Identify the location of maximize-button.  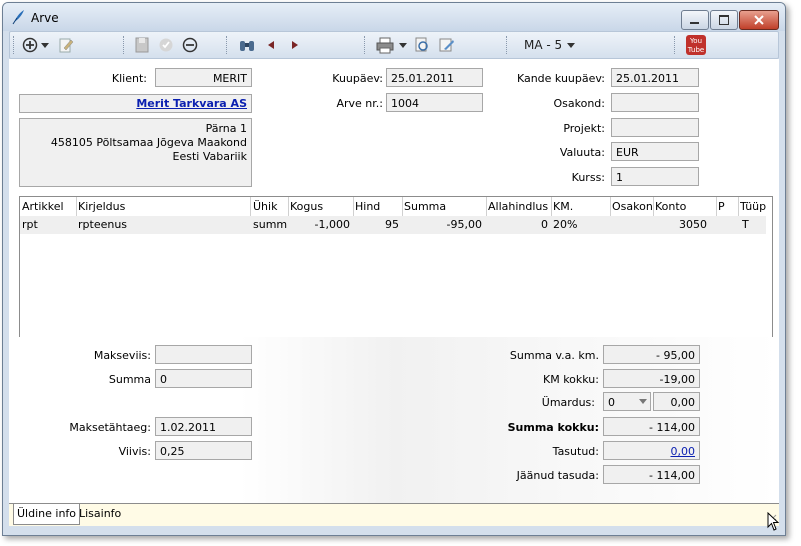
(724, 20).